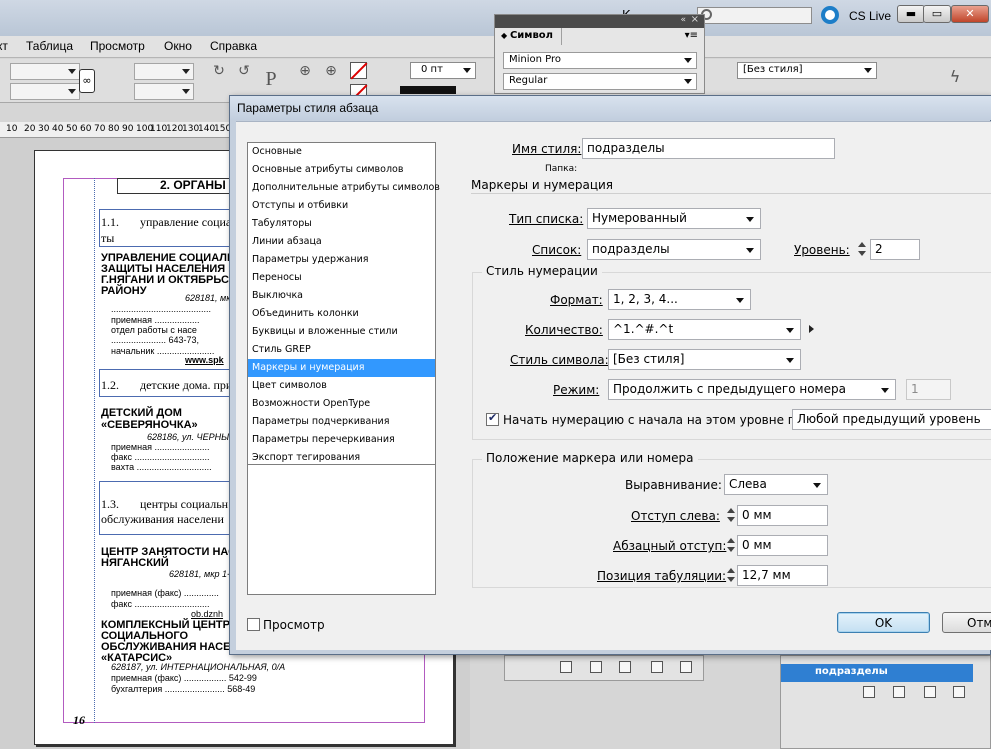  I want to click on y-field, so click(45, 91).